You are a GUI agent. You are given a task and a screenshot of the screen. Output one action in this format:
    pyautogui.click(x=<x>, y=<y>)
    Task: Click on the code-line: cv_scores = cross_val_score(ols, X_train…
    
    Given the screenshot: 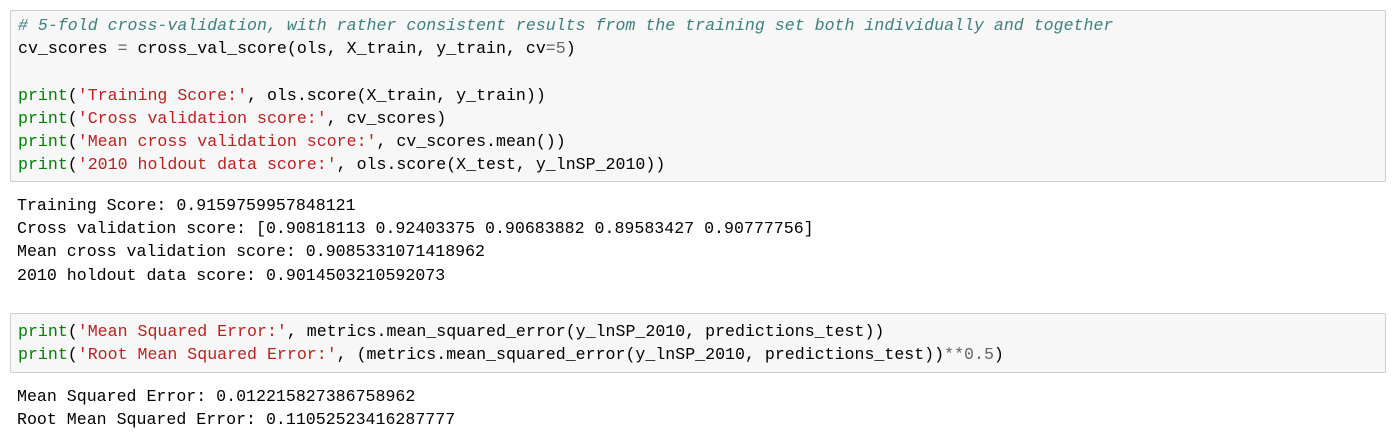 What is the action you would take?
    pyautogui.click(x=701, y=48)
    